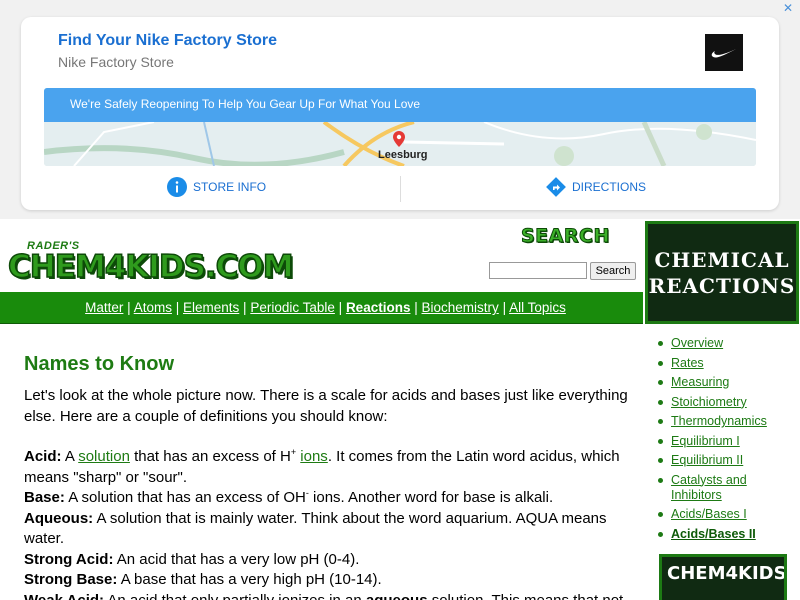  What do you see at coordinates (460, 307) in the screenshot?
I see `nav-biochemistry: Biochemistry` at bounding box center [460, 307].